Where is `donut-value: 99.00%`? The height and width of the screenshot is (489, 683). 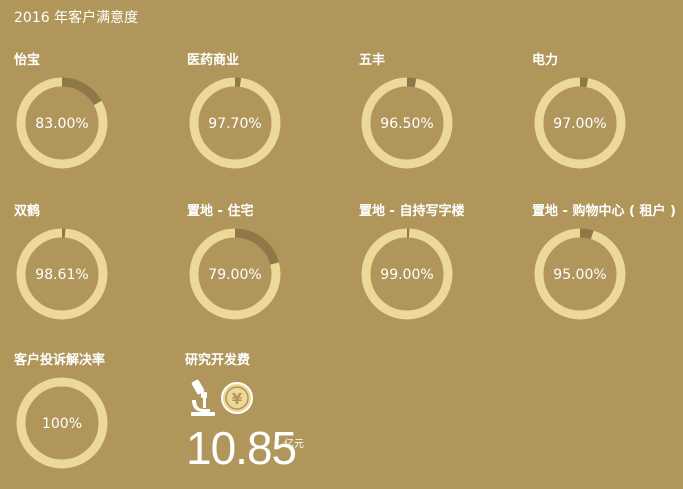 donut-value: 99.00% is located at coordinates (406, 275).